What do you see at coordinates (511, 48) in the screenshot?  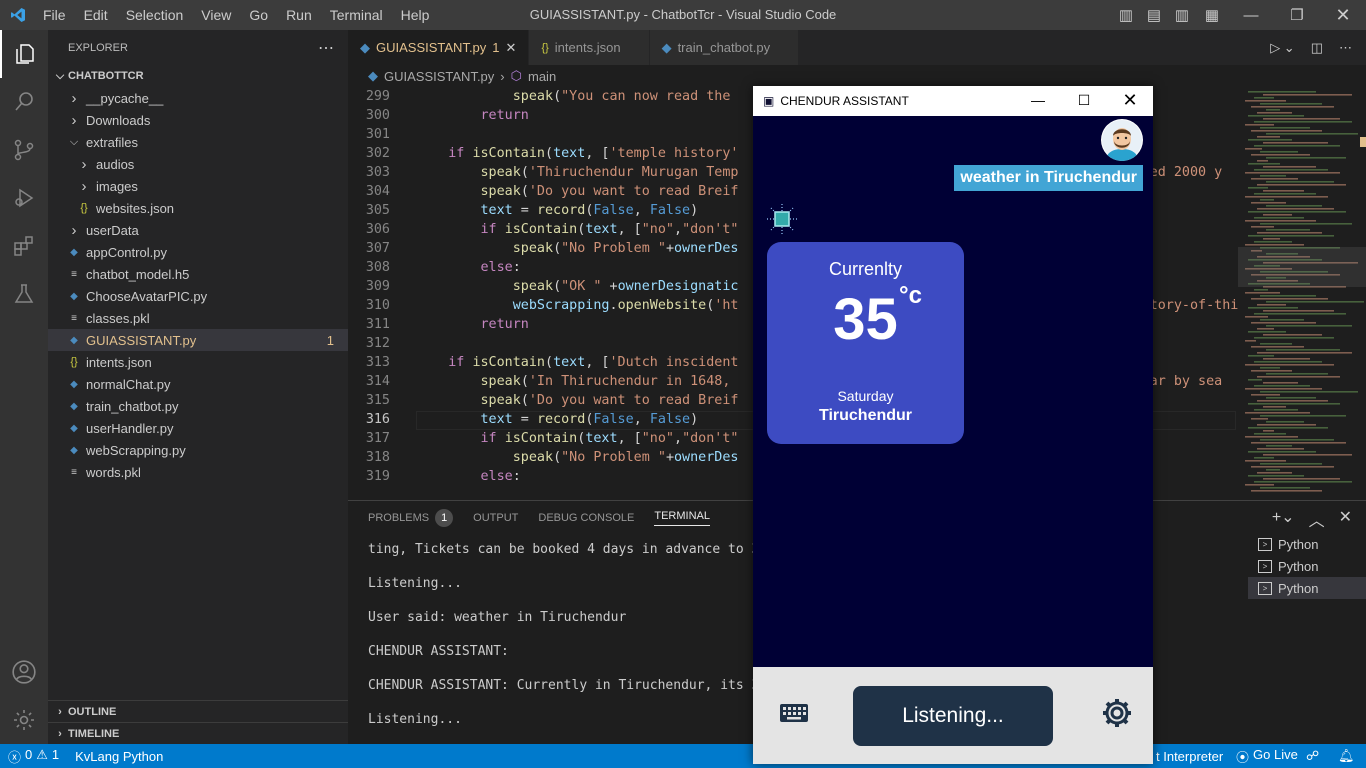 I see `close-tab-icon: ✕` at bounding box center [511, 48].